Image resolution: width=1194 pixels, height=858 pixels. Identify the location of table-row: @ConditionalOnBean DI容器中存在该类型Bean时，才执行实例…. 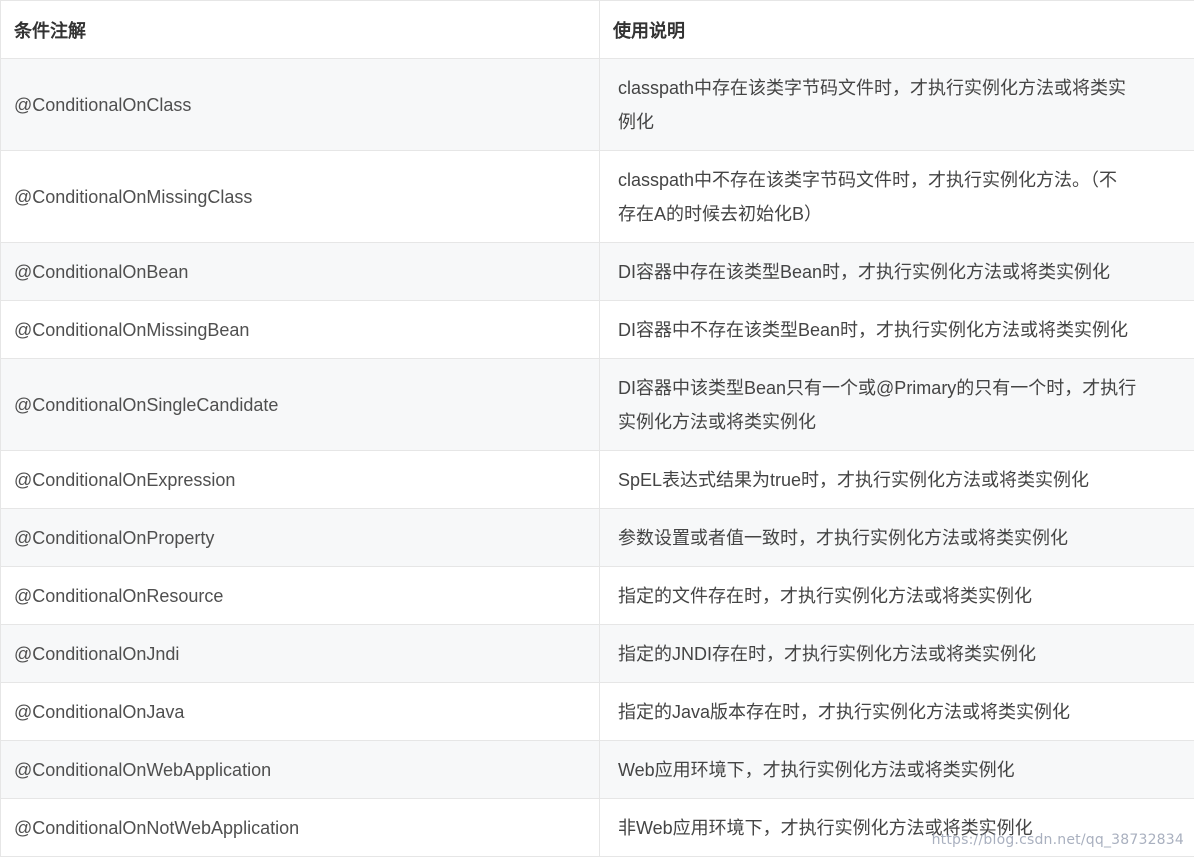
(597, 271).